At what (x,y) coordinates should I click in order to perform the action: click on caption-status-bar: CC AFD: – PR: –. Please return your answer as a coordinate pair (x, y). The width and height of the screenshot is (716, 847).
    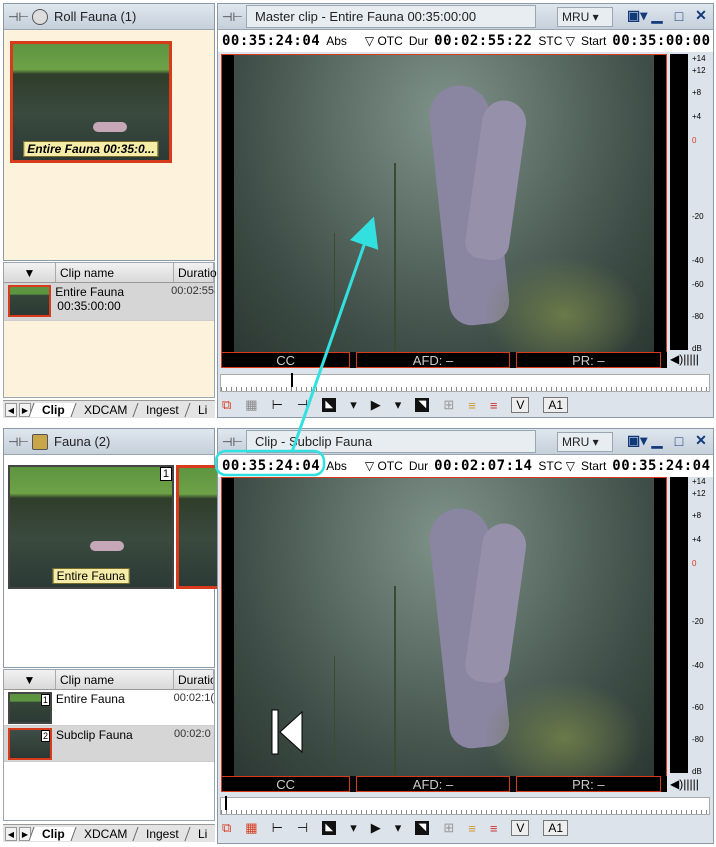
    Looking at the image, I should click on (444, 360).